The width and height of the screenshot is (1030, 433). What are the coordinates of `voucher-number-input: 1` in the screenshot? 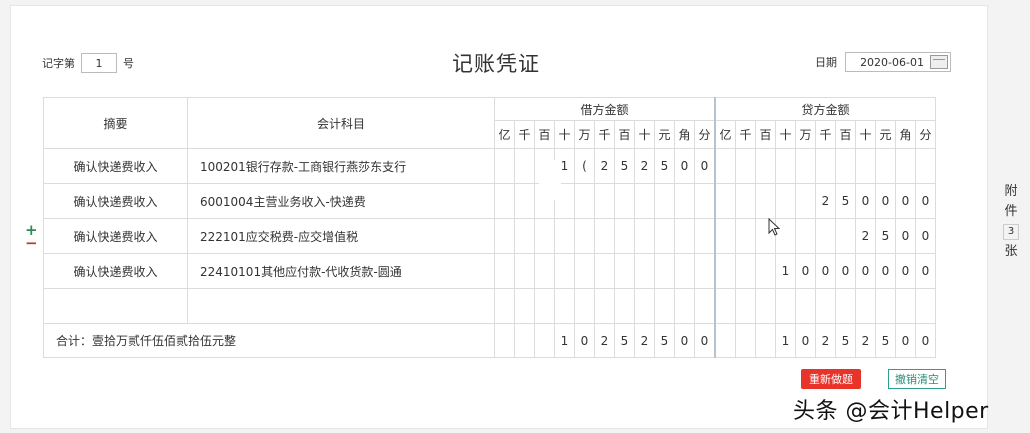 It's located at (99, 63).